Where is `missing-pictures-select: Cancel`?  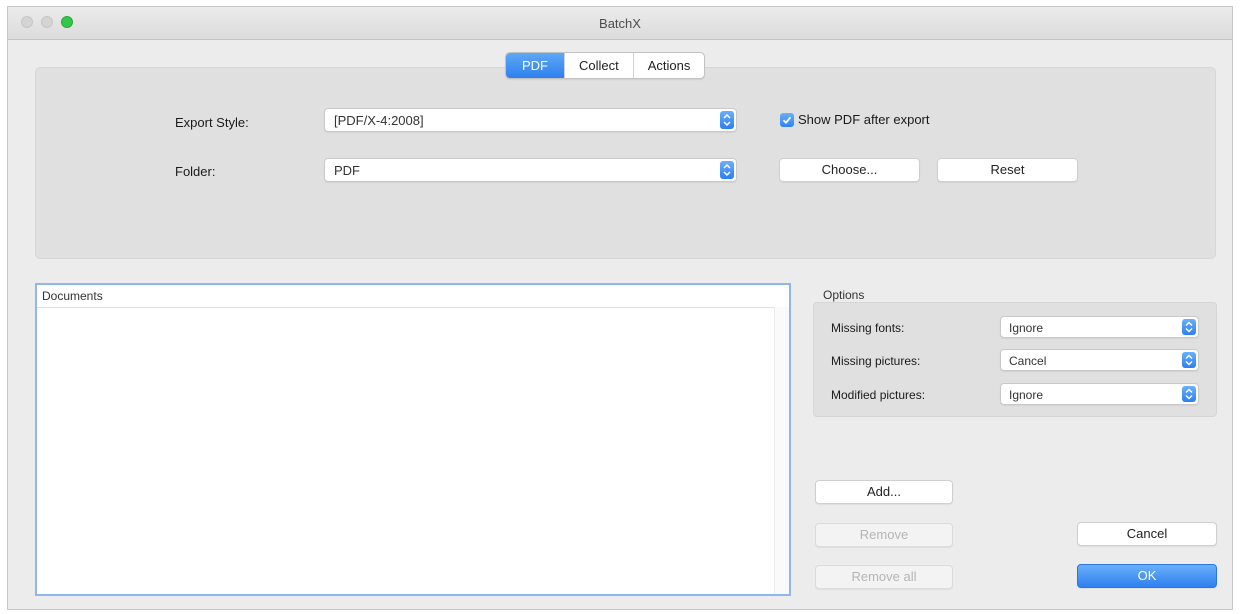 missing-pictures-select: Cancel is located at coordinates (1099, 360).